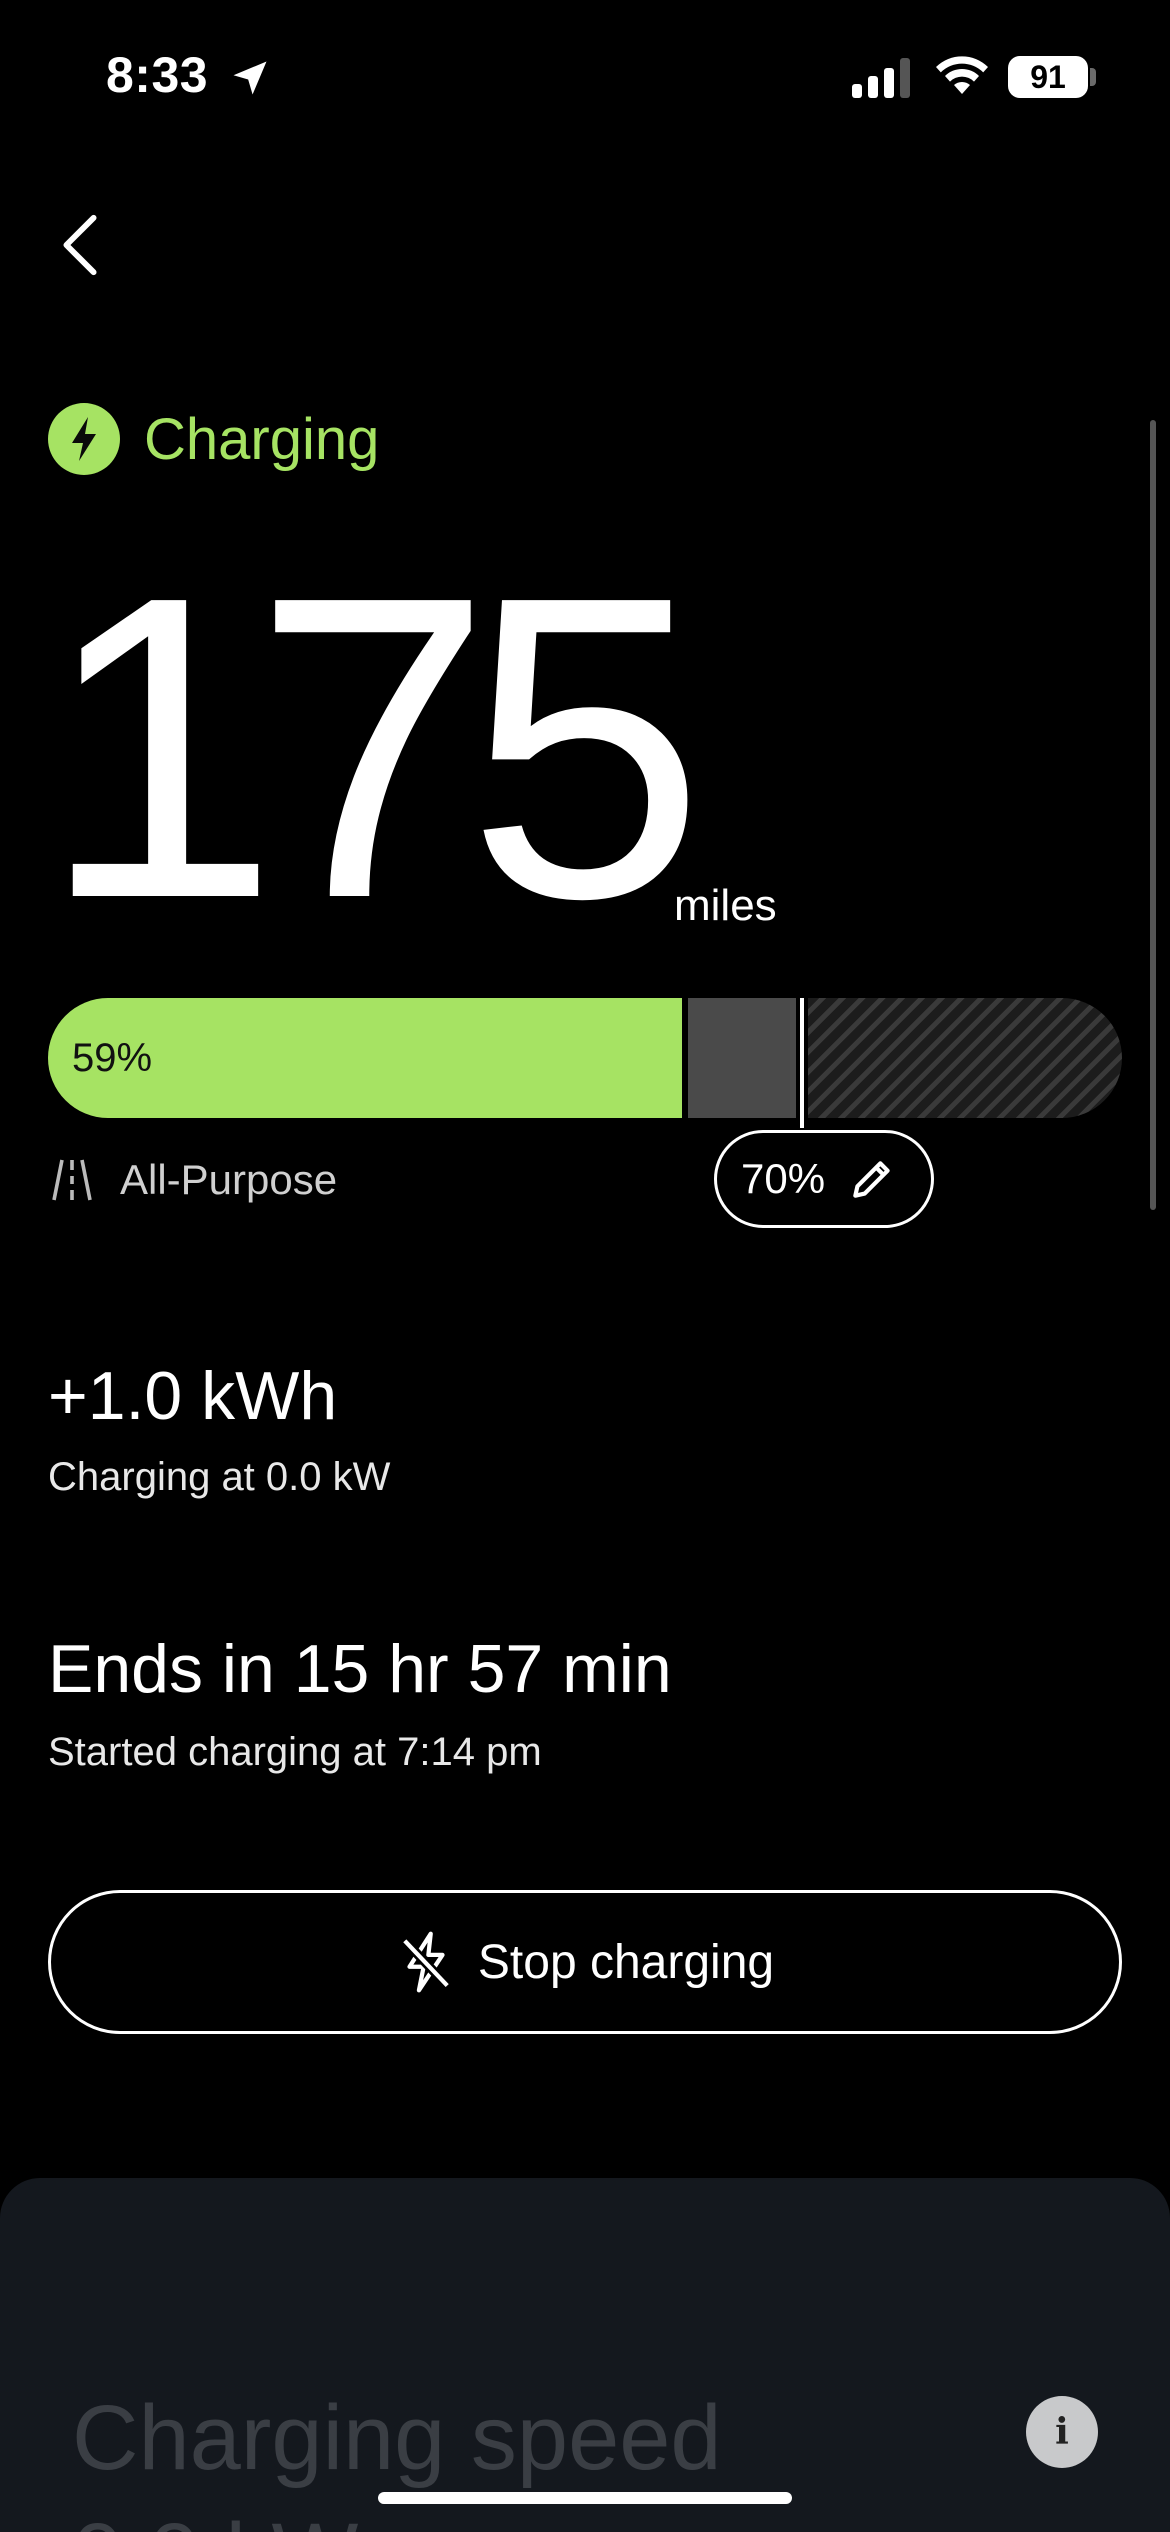 The width and height of the screenshot is (1170, 2532). What do you see at coordinates (1048, 77) in the screenshot?
I see `battery-icon: 91` at bounding box center [1048, 77].